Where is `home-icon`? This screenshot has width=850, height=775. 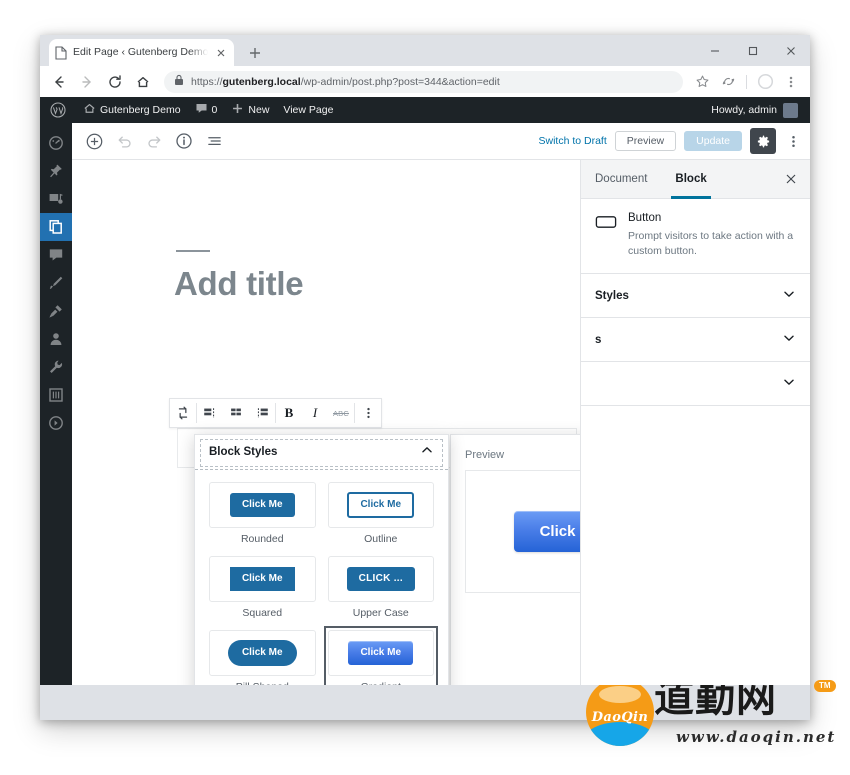
home-icon is located at coordinates (143, 82).